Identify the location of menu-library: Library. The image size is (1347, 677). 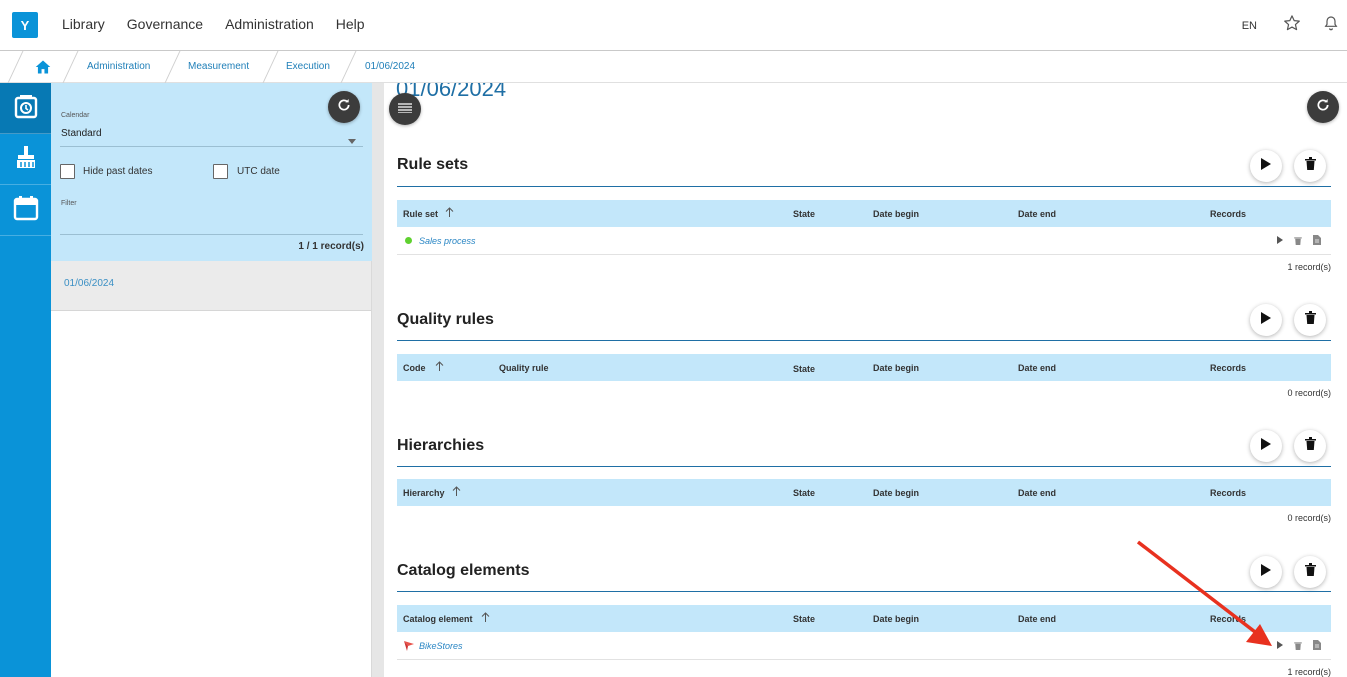
(83, 24).